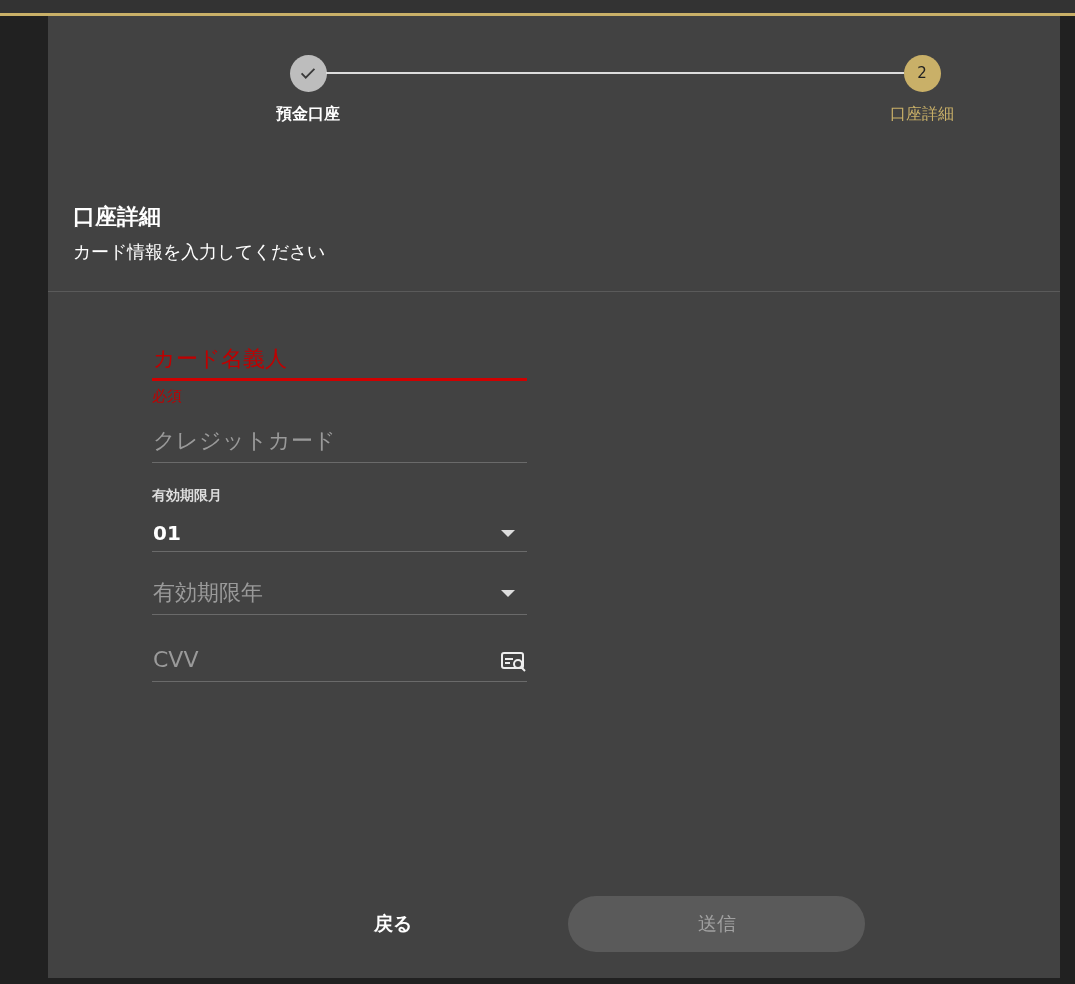  I want to click on field-placeholder: 有効期限年, so click(208, 593).